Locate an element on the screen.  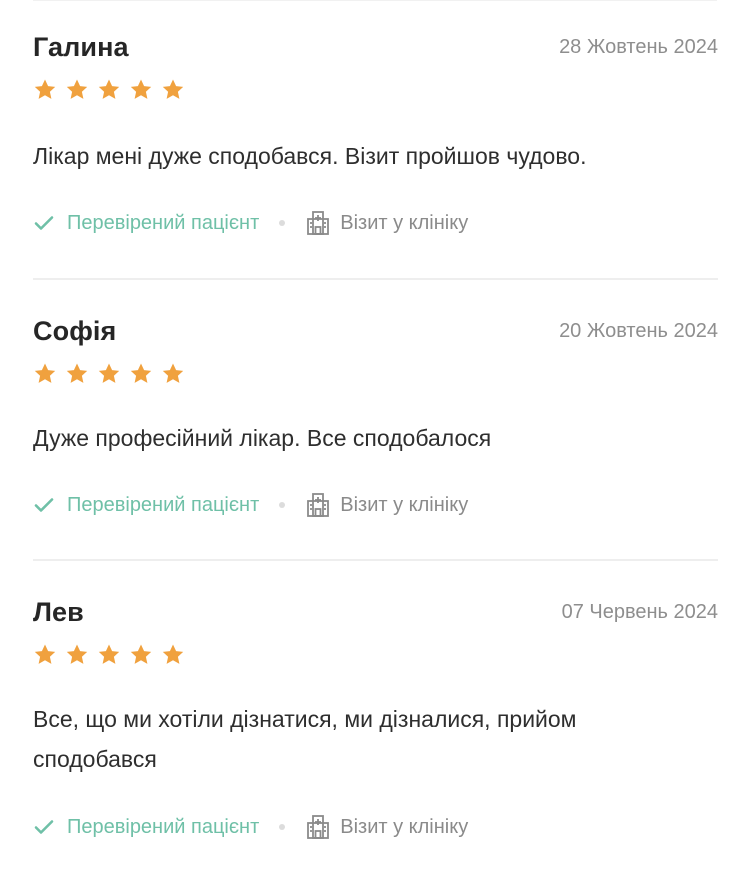
review-date: 28 Жовтень 2024 is located at coordinates (638, 47).